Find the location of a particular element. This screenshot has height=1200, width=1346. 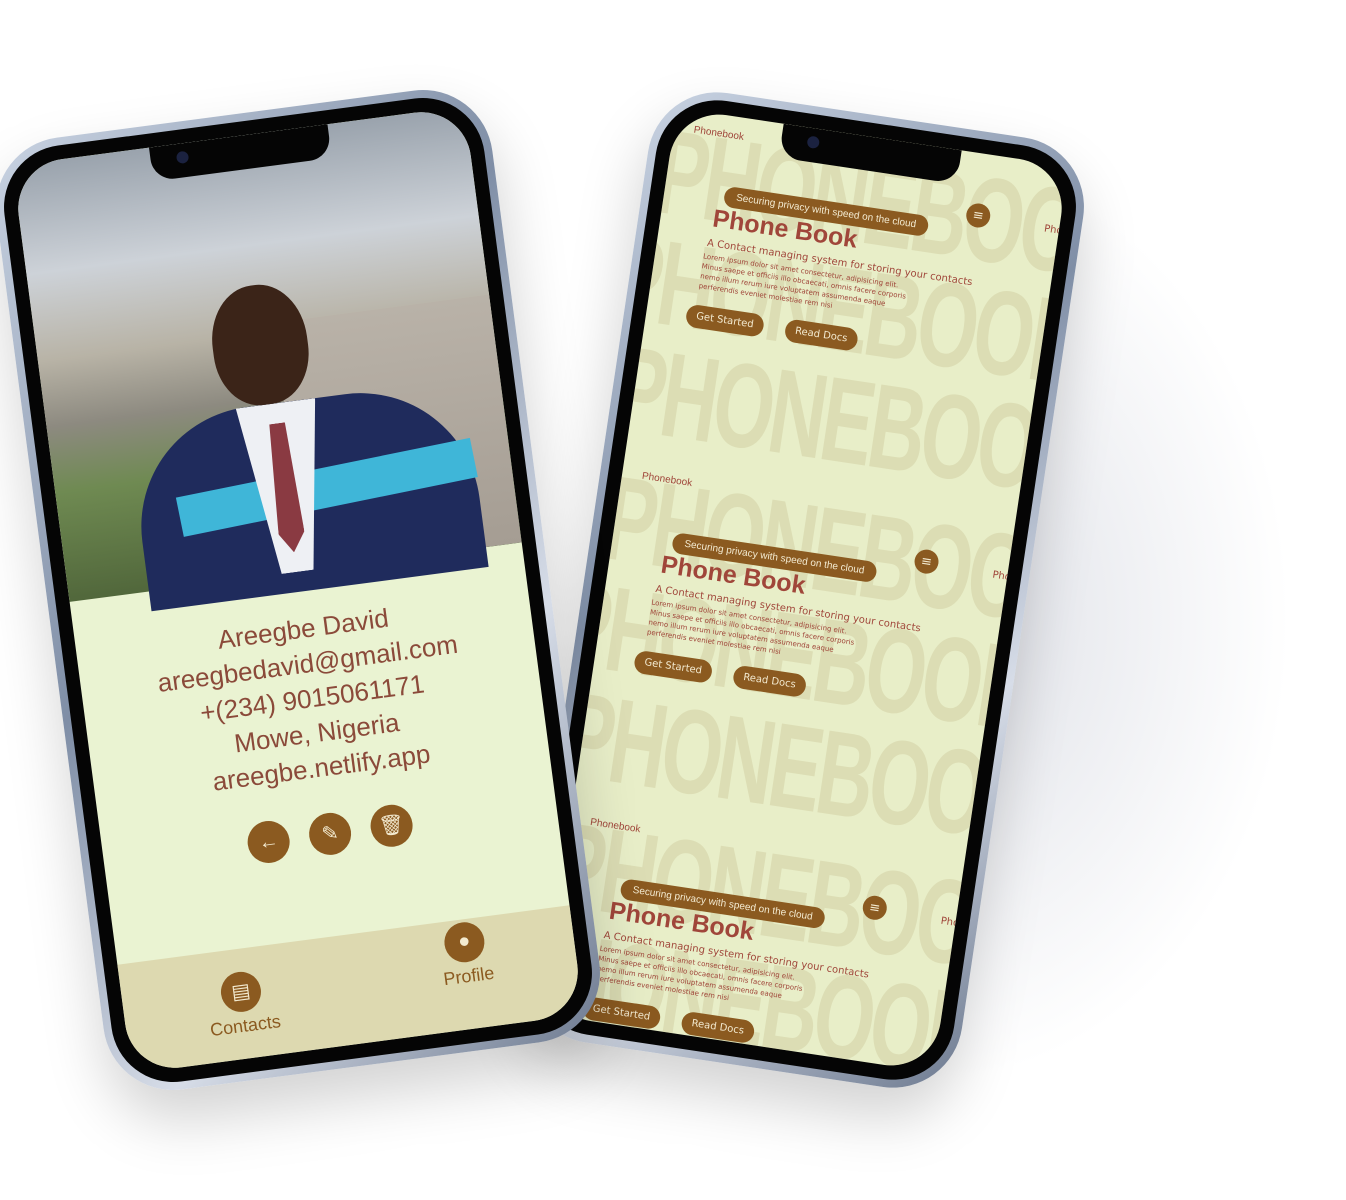

delete-button: 🗑 is located at coordinates (392, 826).